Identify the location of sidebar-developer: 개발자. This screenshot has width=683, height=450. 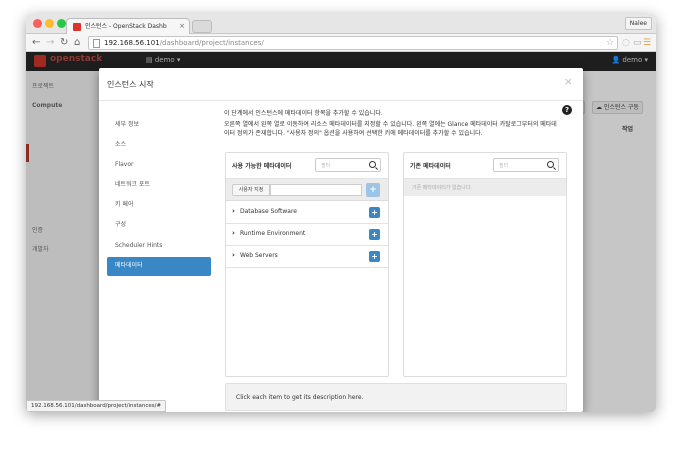
(40, 248).